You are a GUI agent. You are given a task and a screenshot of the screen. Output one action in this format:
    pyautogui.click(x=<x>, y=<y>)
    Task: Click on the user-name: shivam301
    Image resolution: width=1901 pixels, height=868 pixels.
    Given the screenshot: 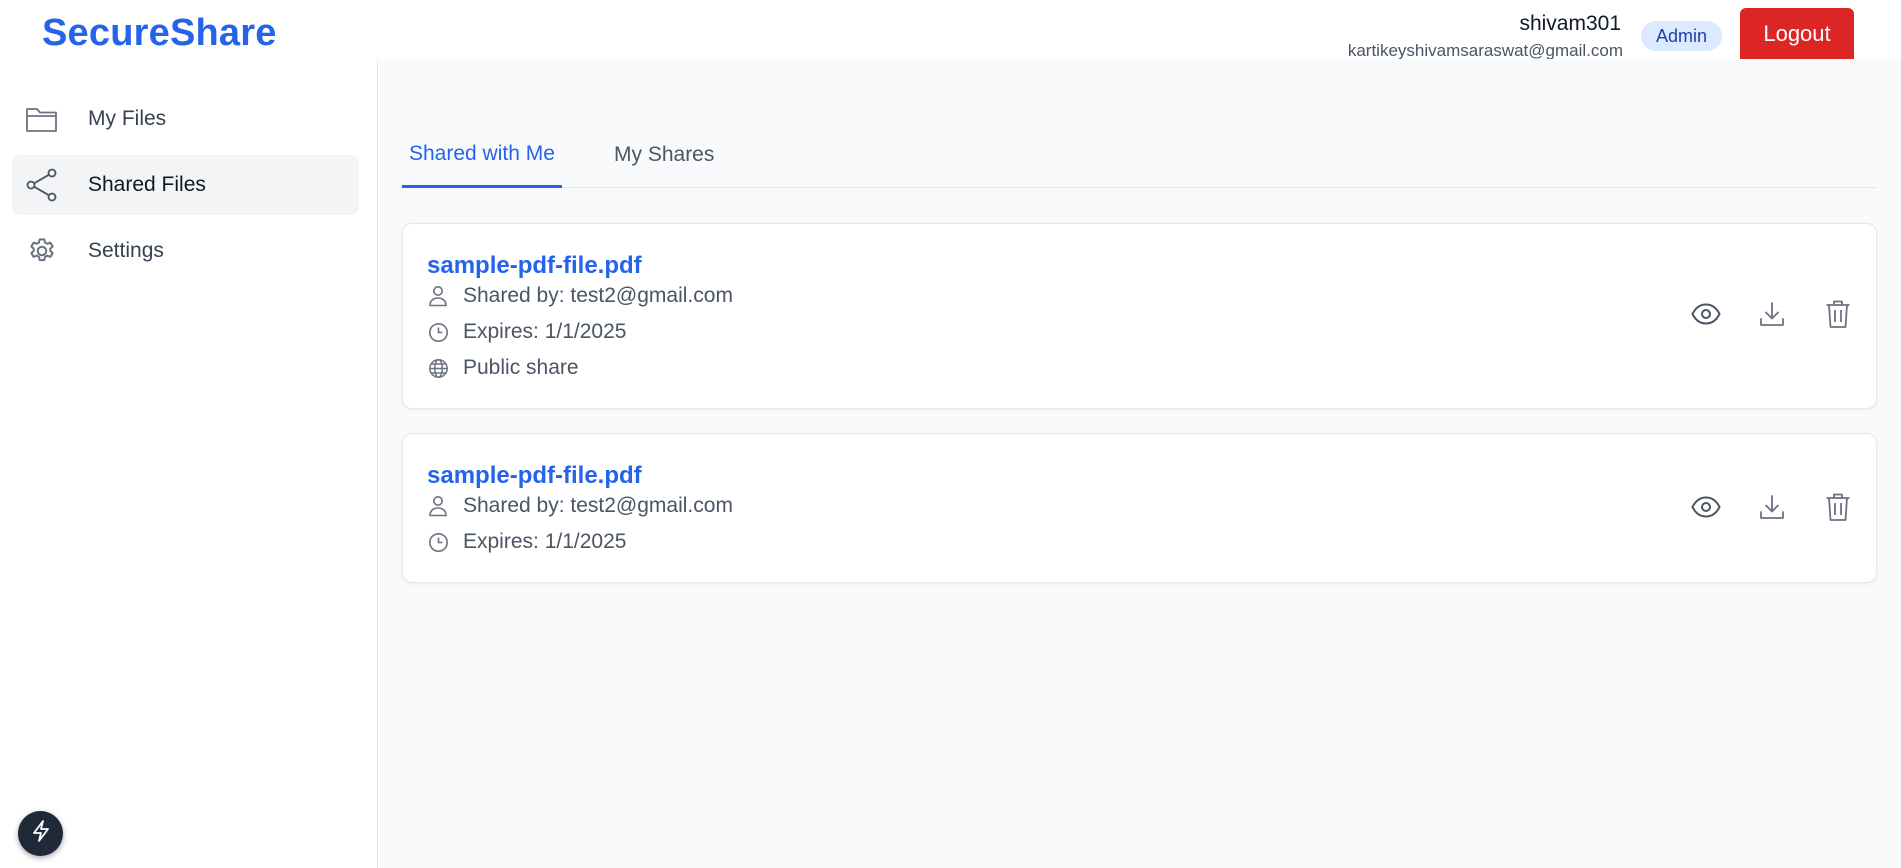 What is the action you would take?
    pyautogui.click(x=1570, y=23)
    